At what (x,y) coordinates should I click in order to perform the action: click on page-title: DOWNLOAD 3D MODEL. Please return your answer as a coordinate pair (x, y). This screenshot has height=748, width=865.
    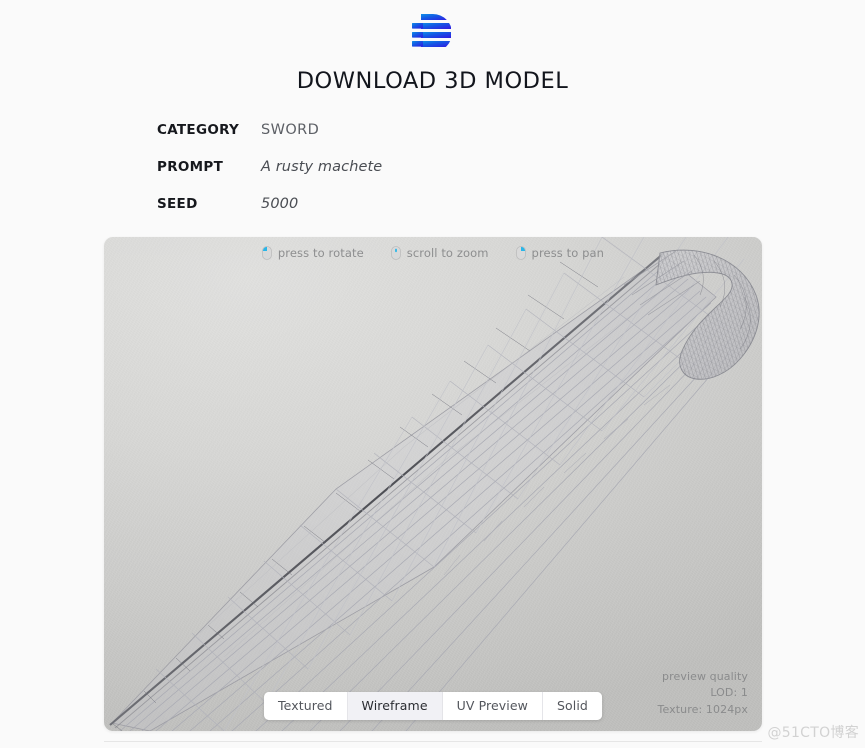
    Looking at the image, I should click on (432, 81).